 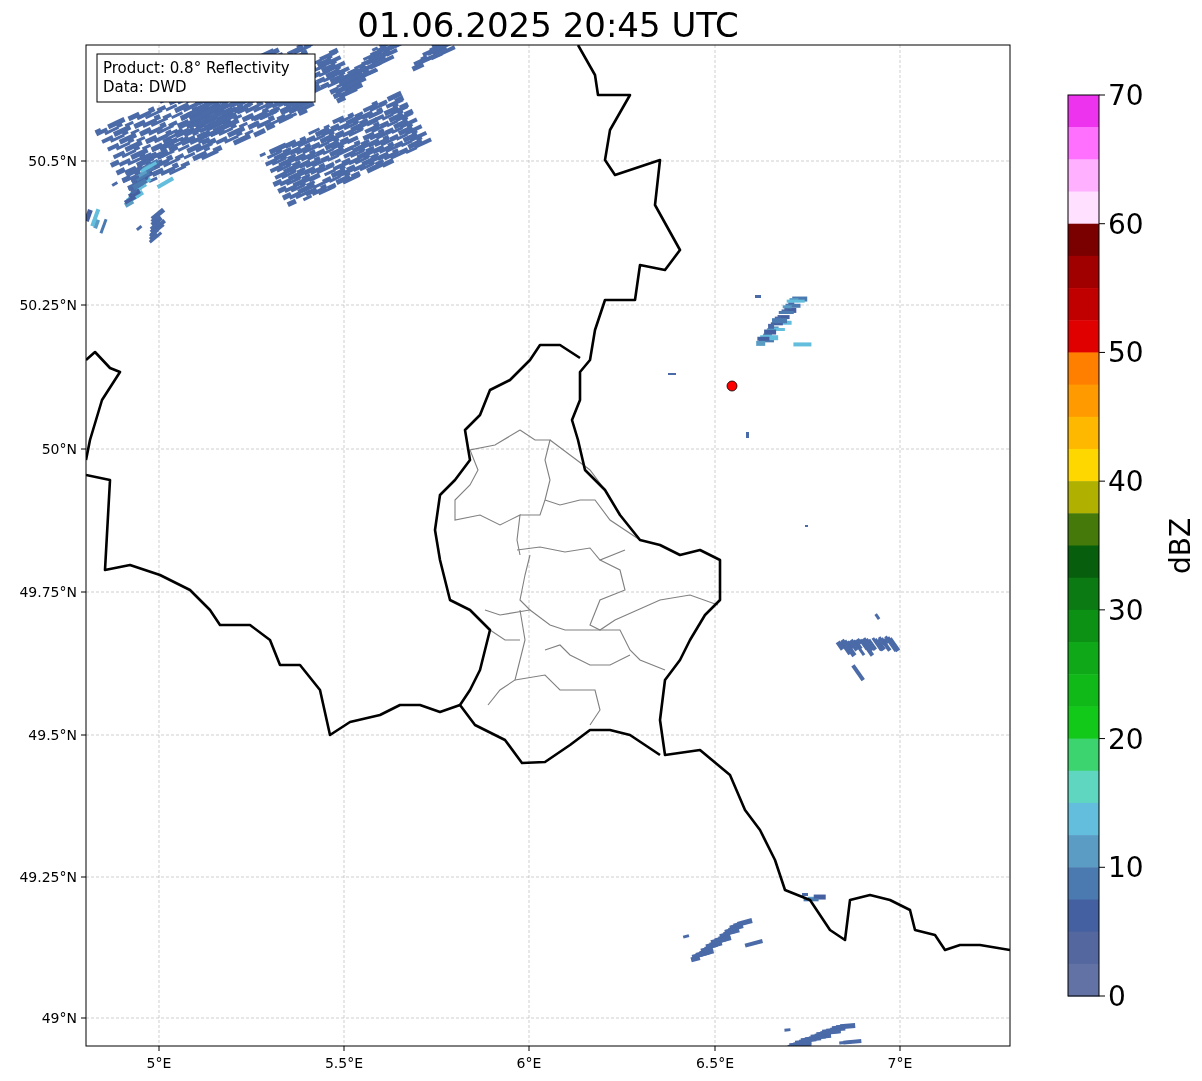 What do you see at coordinates (52, 161) in the screenshot?
I see `y-tick-label: 50.5°N` at bounding box center [52, 161].